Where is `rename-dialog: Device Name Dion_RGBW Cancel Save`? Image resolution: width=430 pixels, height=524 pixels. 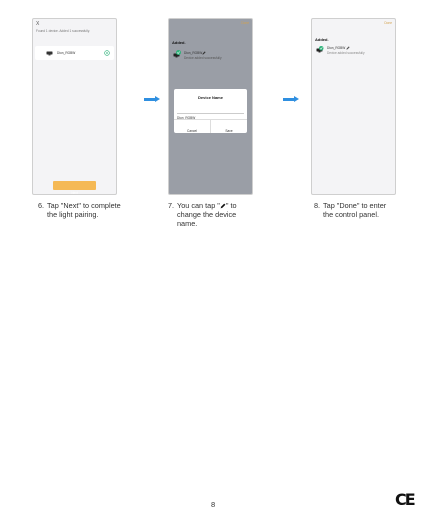
rename-dialog: Device Name Dion_RGBW Cancel Save is located at coordinates (210, 111).